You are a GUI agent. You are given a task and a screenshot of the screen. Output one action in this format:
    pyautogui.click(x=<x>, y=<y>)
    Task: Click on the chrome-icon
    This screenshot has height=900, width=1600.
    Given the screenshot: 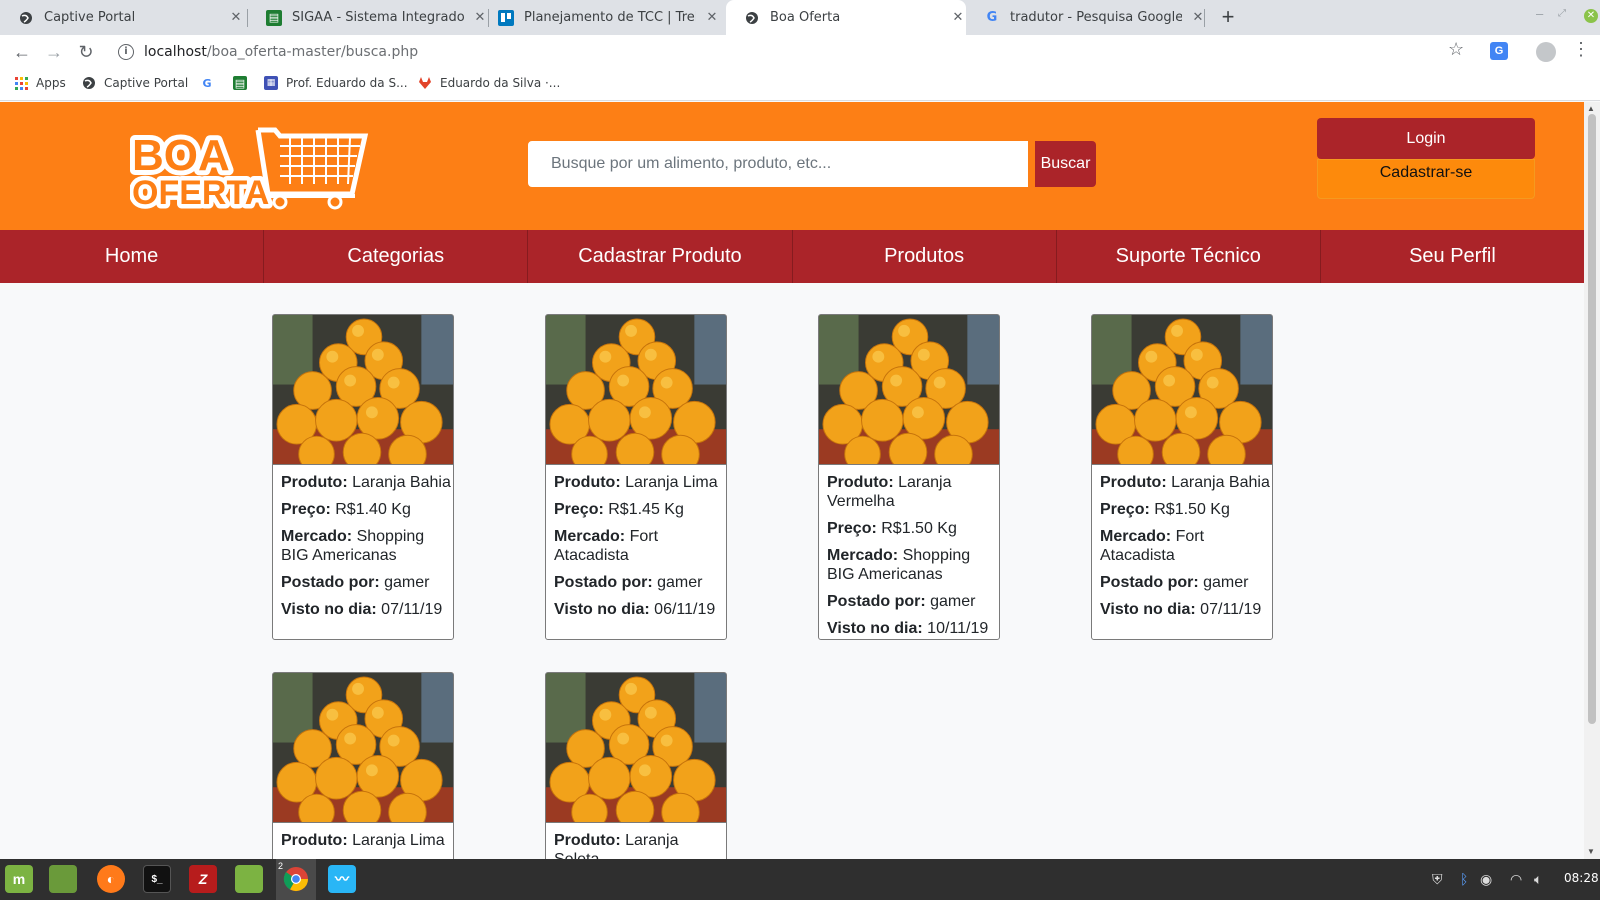 What is the action you would take?
    pyautogui.click(x=296, y=879)
    